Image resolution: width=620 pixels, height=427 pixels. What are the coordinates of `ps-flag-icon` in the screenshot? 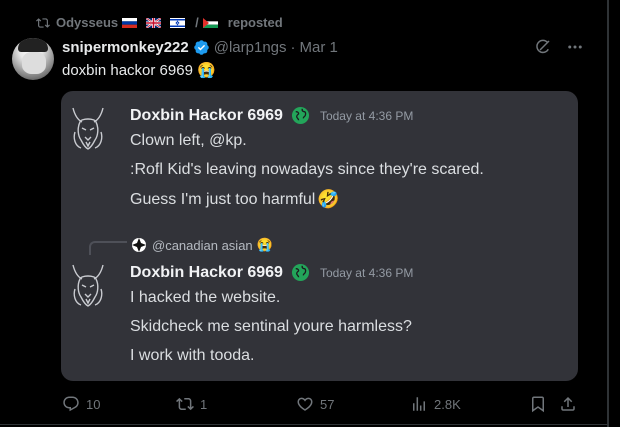 It's located at (210, 22).